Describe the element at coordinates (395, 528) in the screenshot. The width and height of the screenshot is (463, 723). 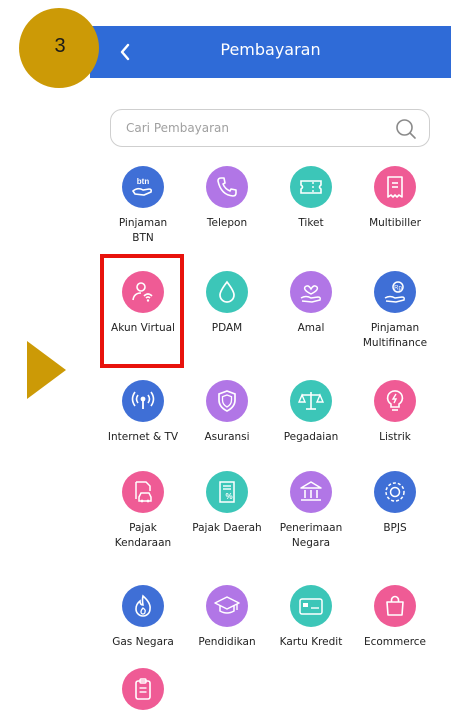
I see `service-label: BPJS` at that location.